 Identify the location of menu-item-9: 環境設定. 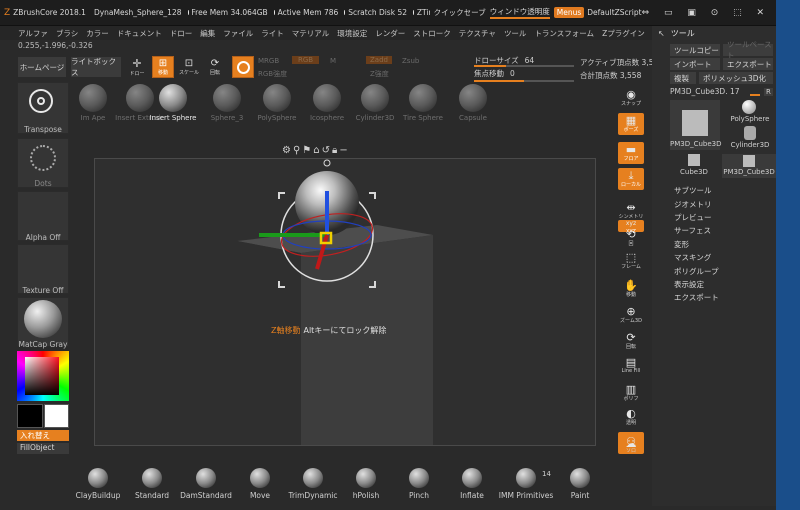
(352, 33).